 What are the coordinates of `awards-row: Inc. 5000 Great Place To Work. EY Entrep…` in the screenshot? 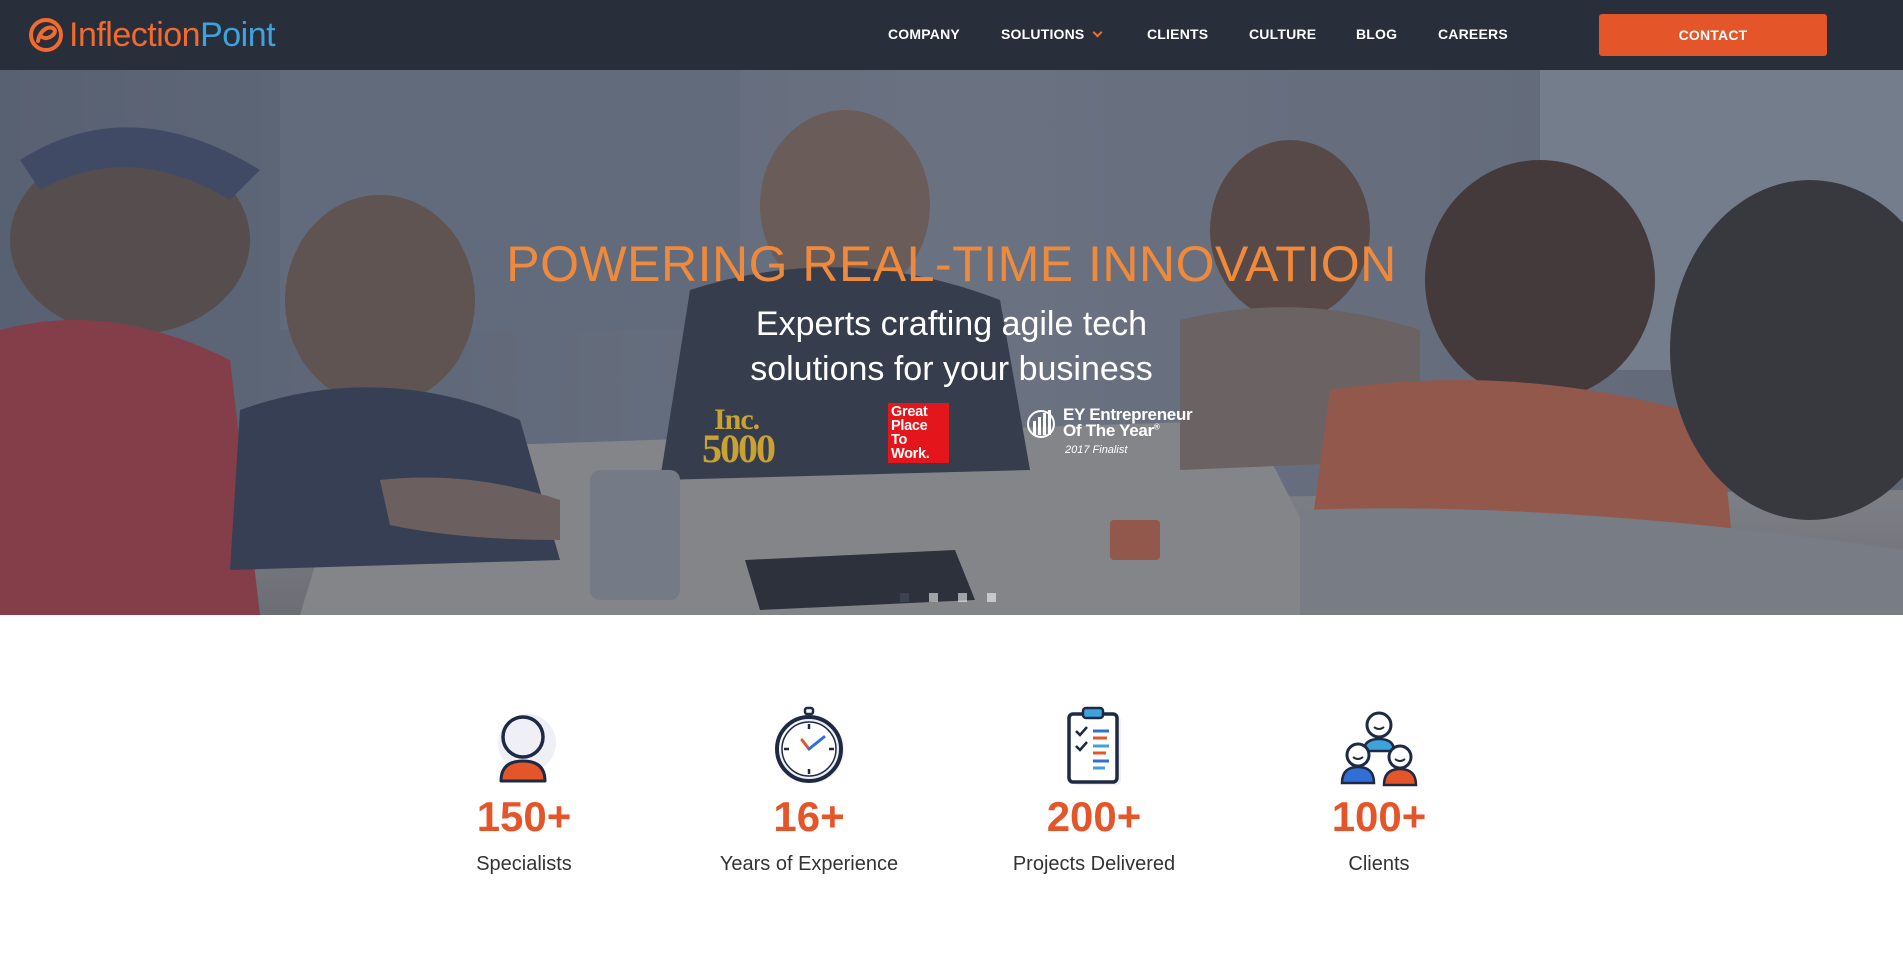 It's located at (951, 438).